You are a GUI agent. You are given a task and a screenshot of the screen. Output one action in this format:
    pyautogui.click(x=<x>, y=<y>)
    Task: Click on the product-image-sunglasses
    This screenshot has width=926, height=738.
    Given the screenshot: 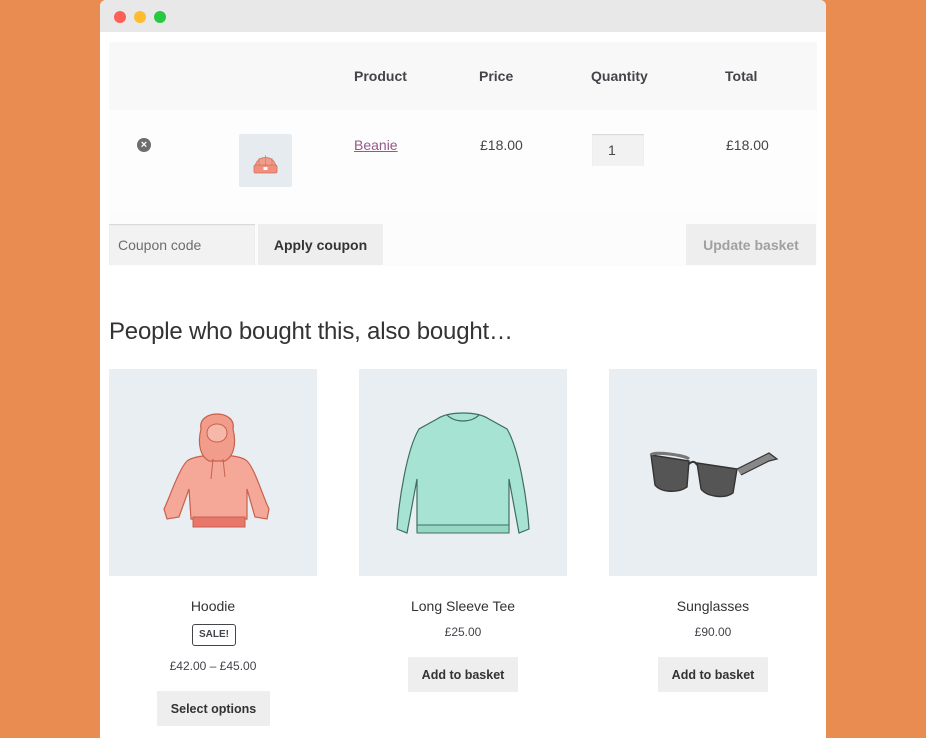 What is the action you would take?
    pyautogui.click(x=713, y=472)
    